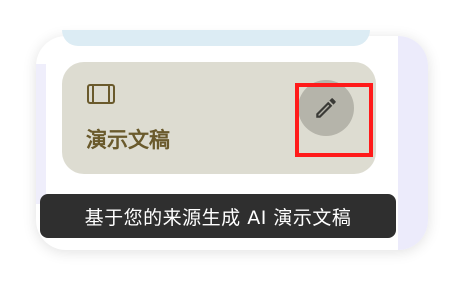 This screenshot has width=464, height=286. Describe the element at coordinates (128, 140) in the screenshot. I see `card-label: 演示文稿` at that location.